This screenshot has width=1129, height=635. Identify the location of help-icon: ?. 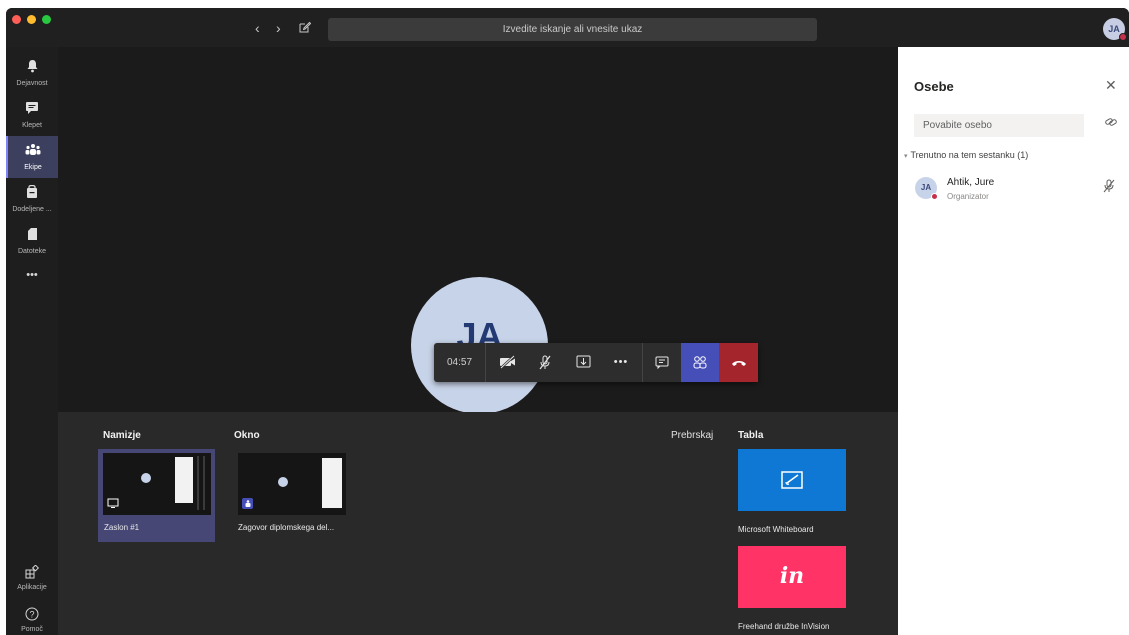
(32, 615).